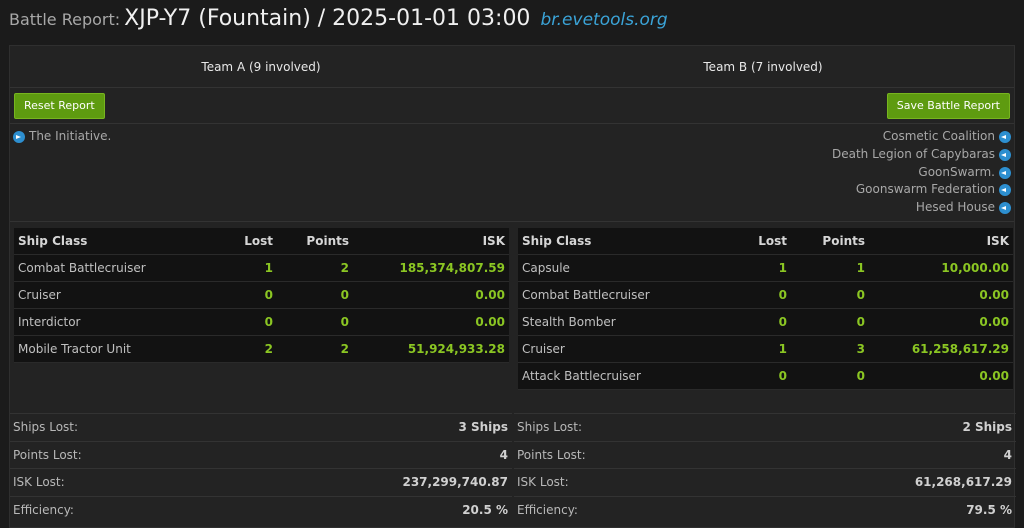 This screenshot has height=528, width=1024. What do you see at coordinates (843, 241) in the screenshot?
I see `column-header-points: Points` at bounding box center [843, 241].